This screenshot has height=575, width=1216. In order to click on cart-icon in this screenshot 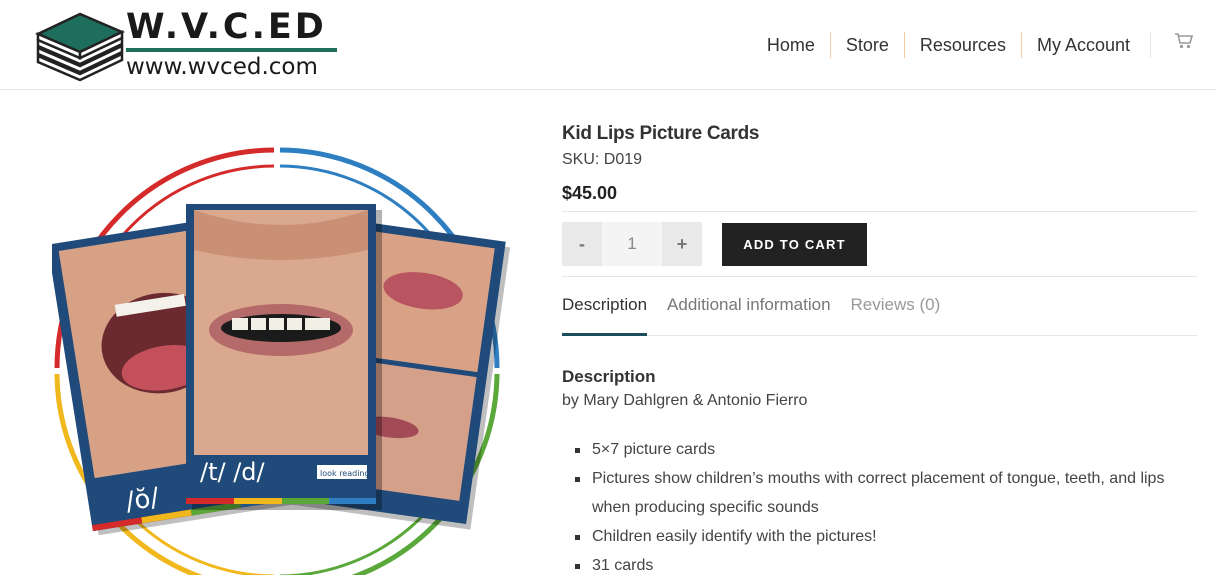, I will do `click(1184, 41)`.